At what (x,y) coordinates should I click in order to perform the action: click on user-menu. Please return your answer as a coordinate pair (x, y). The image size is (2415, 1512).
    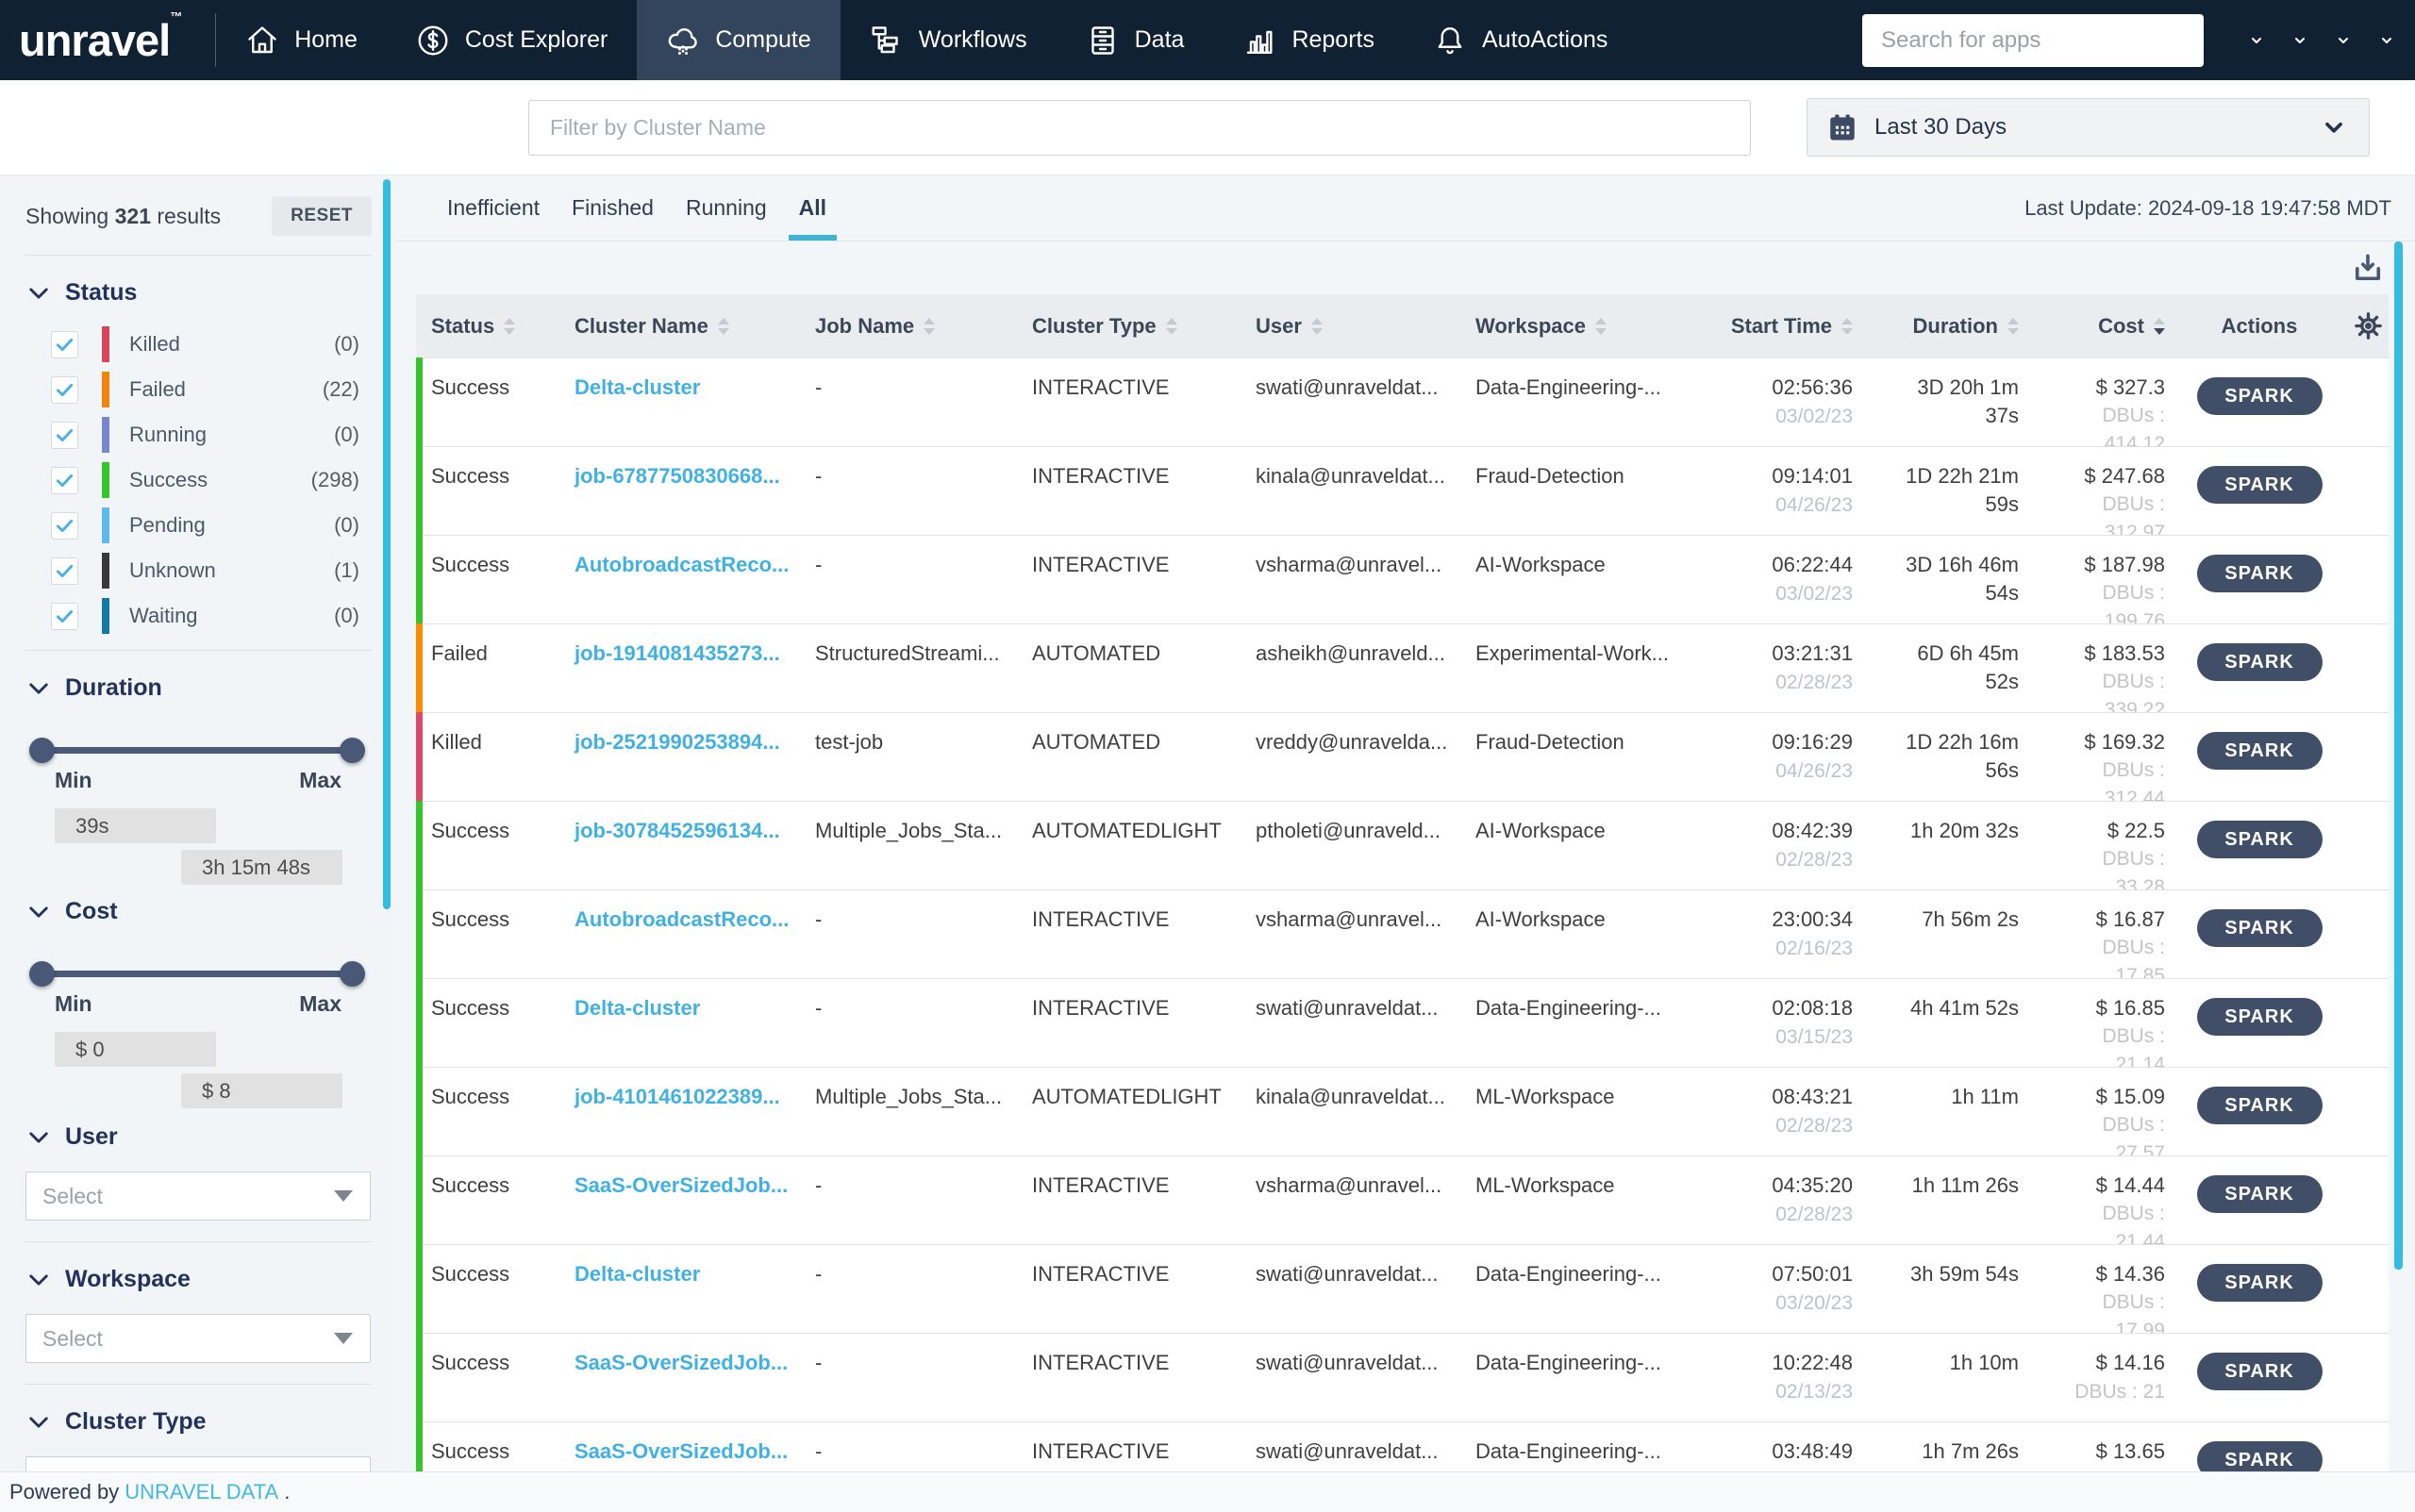
    Looking at the image, I should click on (1395, 121).